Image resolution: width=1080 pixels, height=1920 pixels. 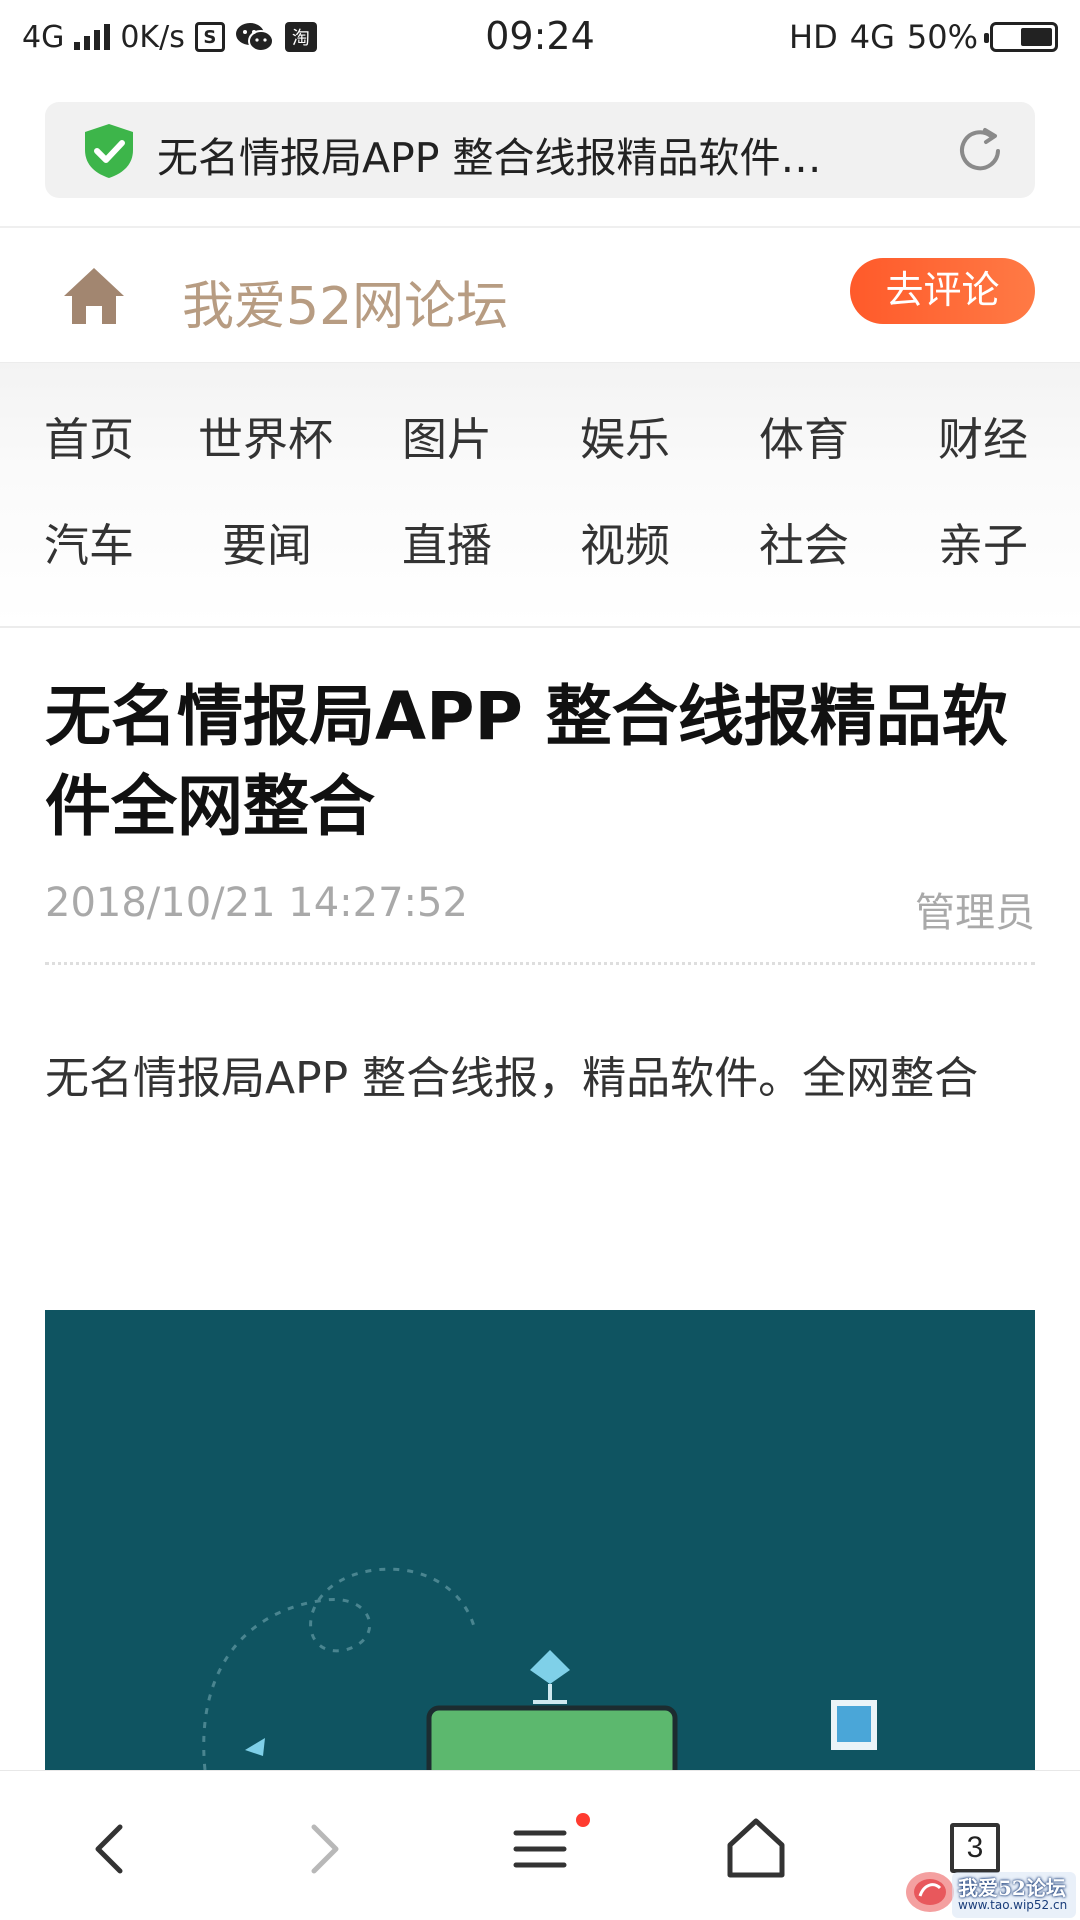 What do you see at coordinates (540, 495) in the screenshot?
I see `category-nav: 首页 世界杯 图片 娱乐 体育 财经 汽车 要闻 直播 视频 社会 亲子` at bounding box center [540, 495].